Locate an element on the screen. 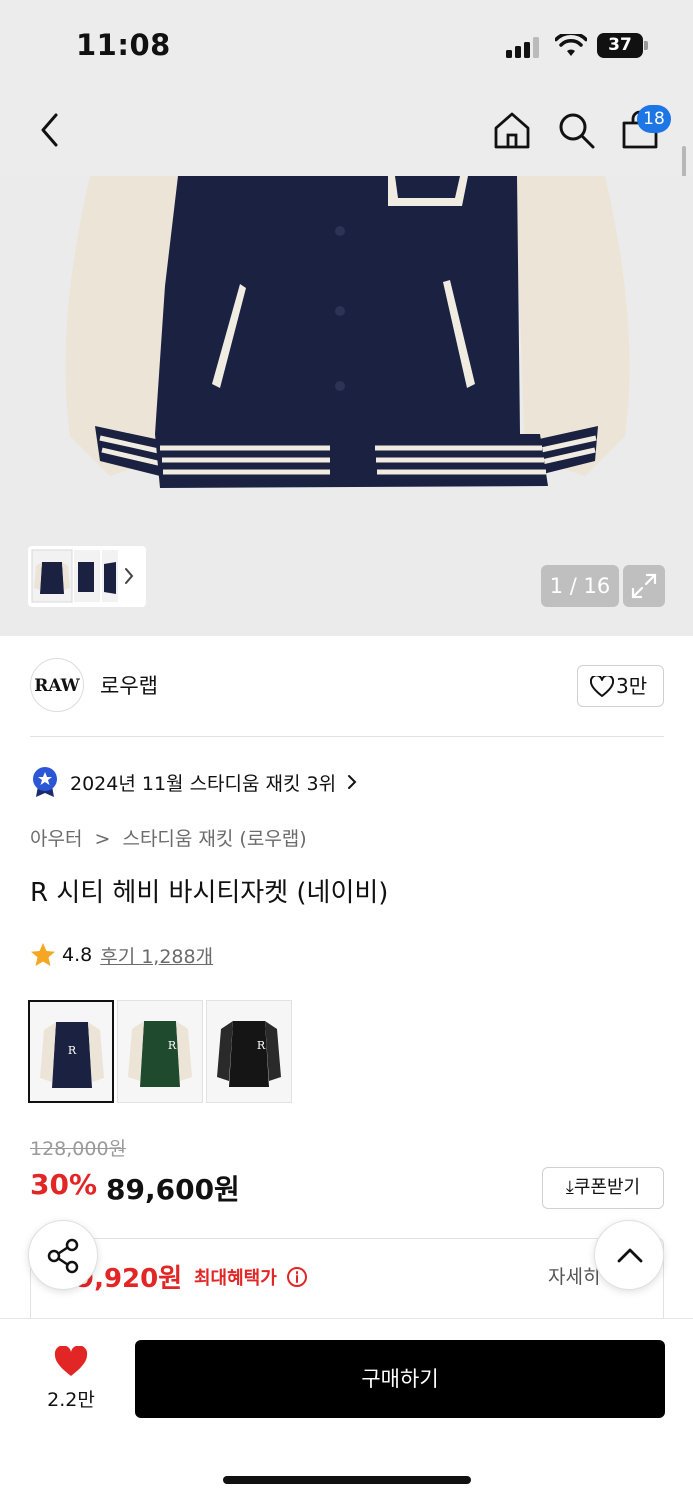 The image size is (693, 1500). share-button is located at coordinates (63, 1255).